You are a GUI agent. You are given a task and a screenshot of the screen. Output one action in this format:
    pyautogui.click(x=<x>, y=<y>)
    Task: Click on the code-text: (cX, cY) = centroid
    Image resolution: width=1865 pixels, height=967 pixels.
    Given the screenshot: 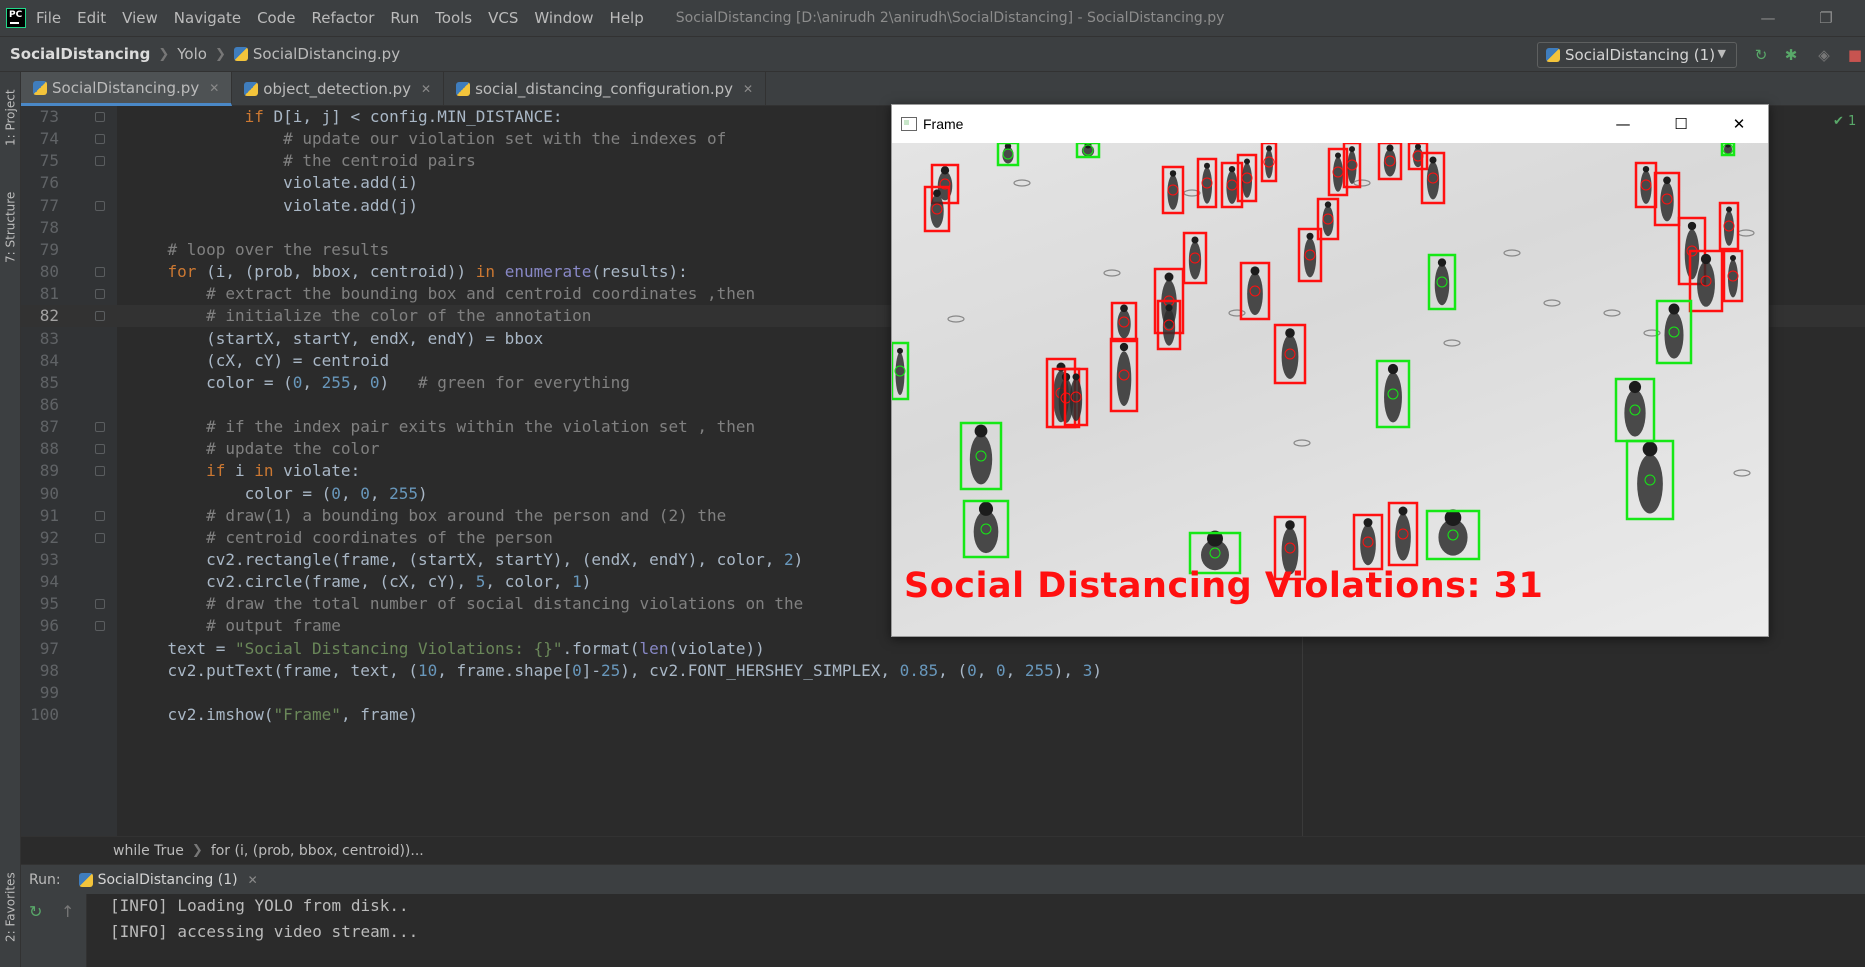 What is the action you would take?
    pyautogui.click(x=259, y=360)
    